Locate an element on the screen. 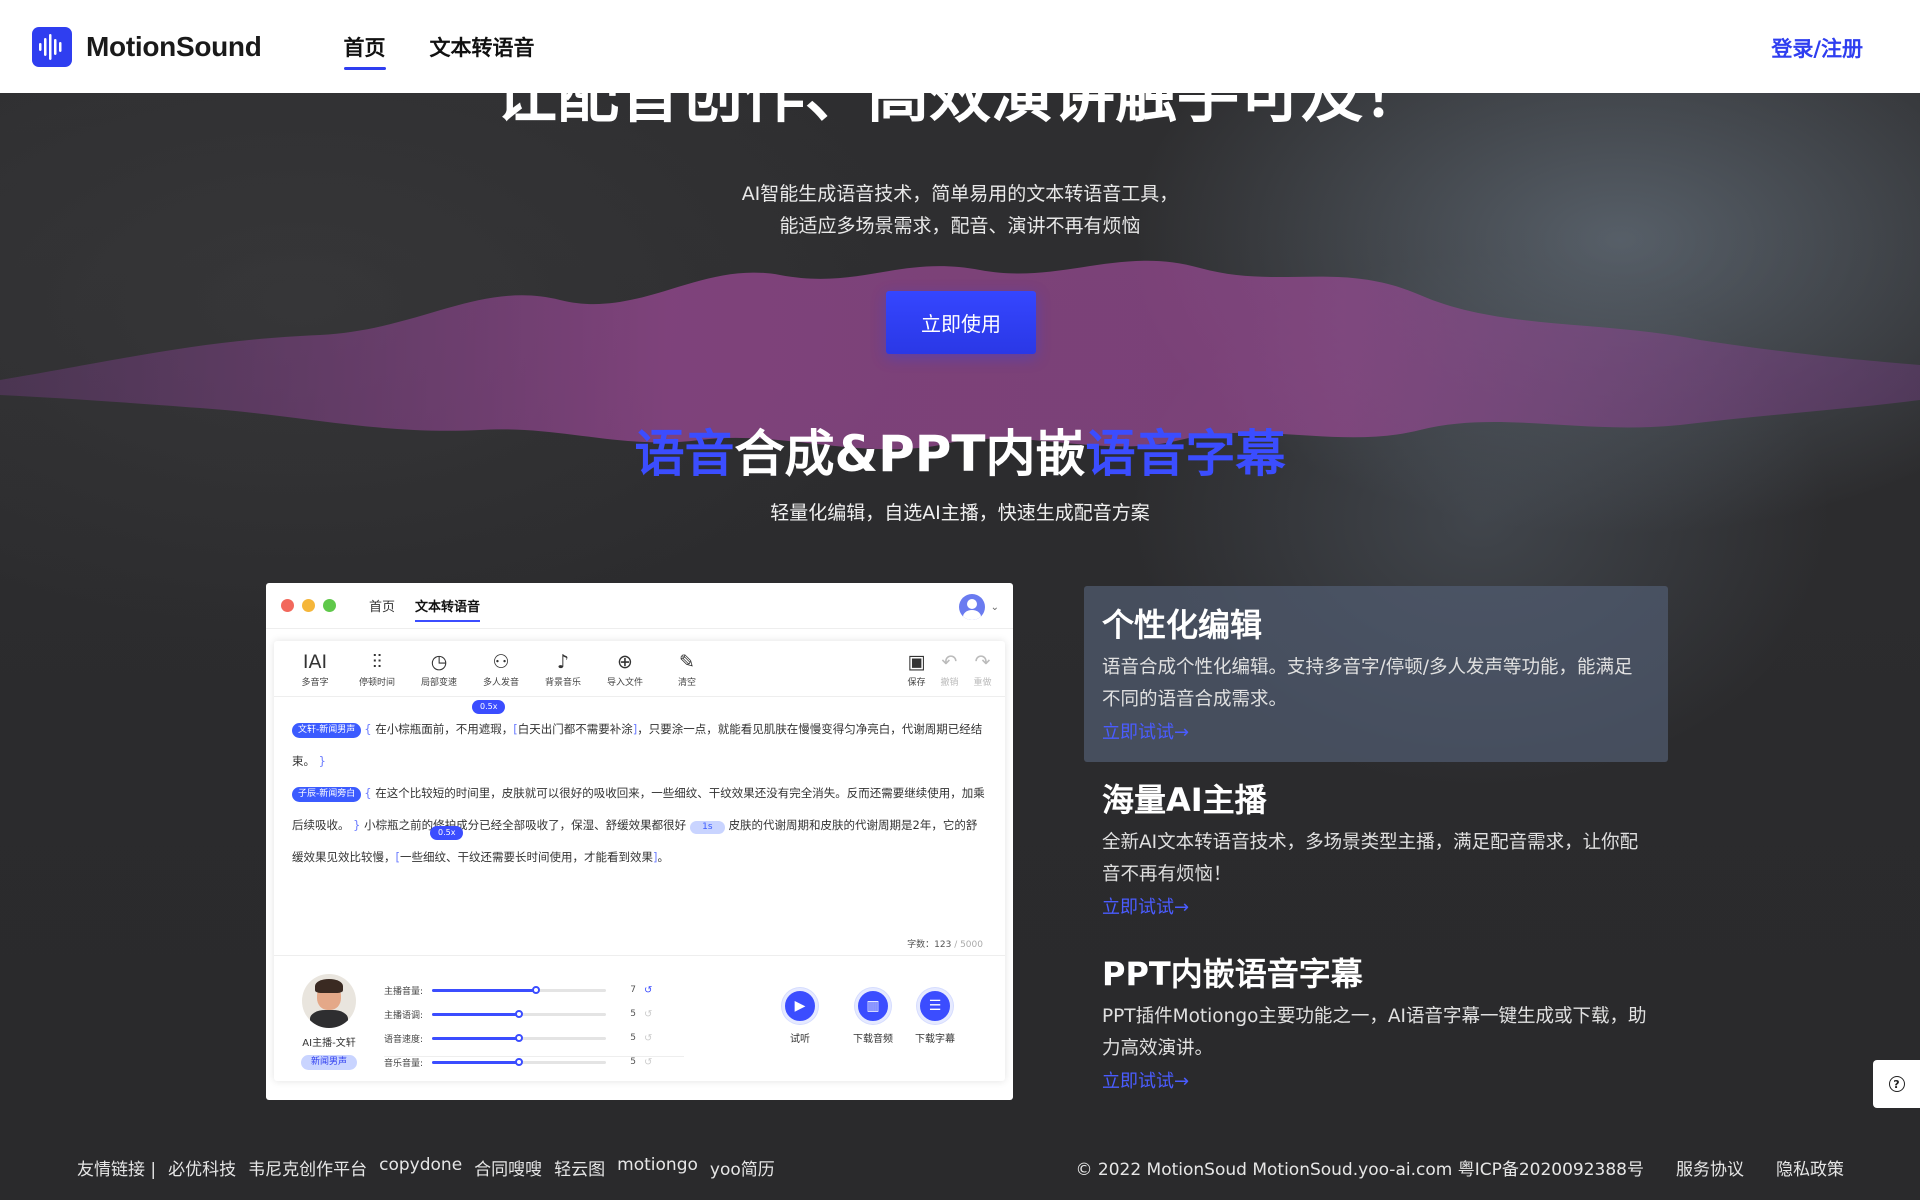 This screenshot has height=1200, width=1920. tool-clear: ✎ 清空 is located at coordinates (687, 669).